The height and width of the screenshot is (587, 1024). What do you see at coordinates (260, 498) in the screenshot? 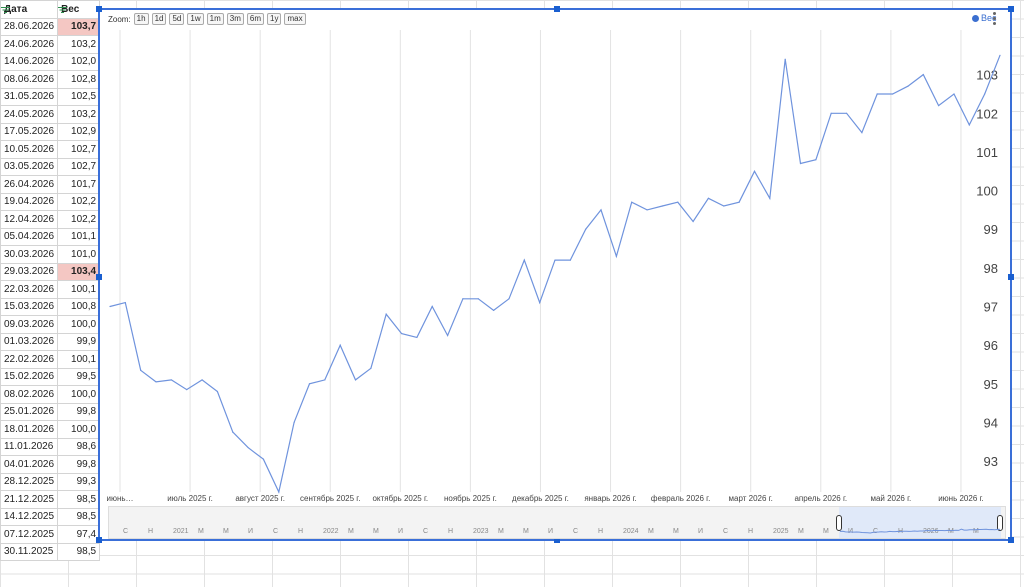
I see `x-tick-label: август 2025 г.` at bounding box center [260, 498].